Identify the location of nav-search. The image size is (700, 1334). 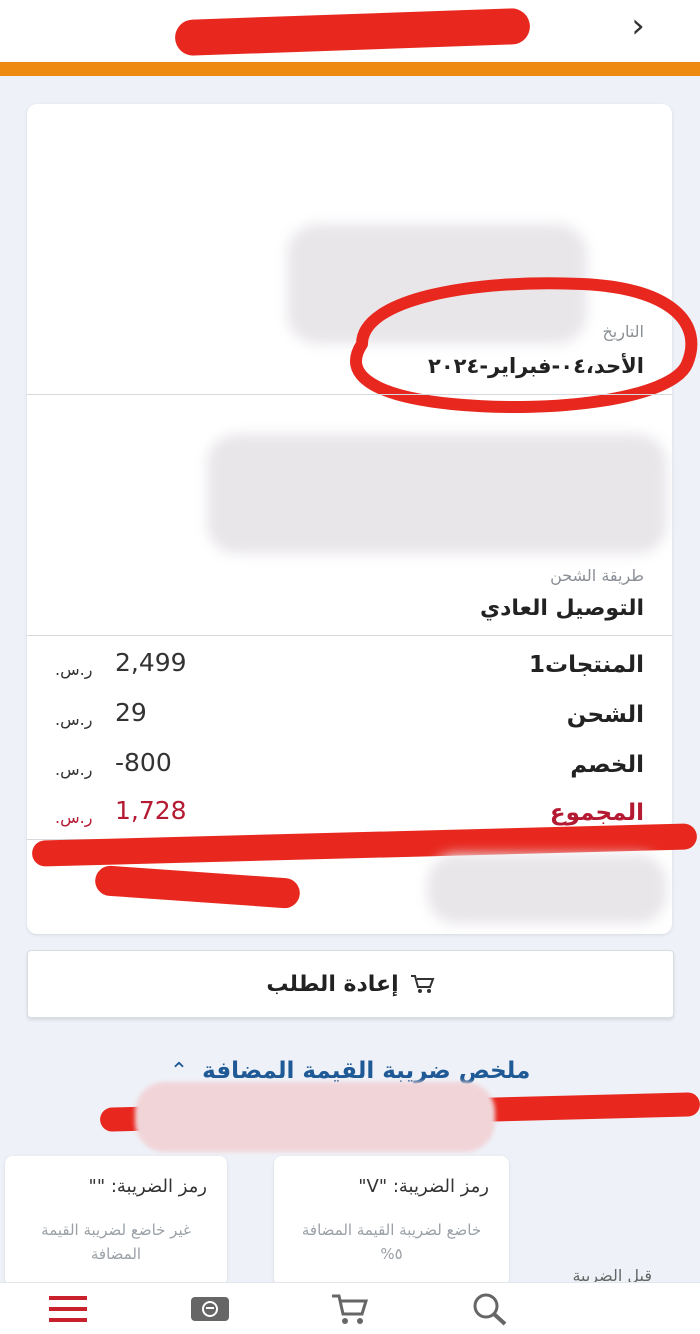
(490, 1309).